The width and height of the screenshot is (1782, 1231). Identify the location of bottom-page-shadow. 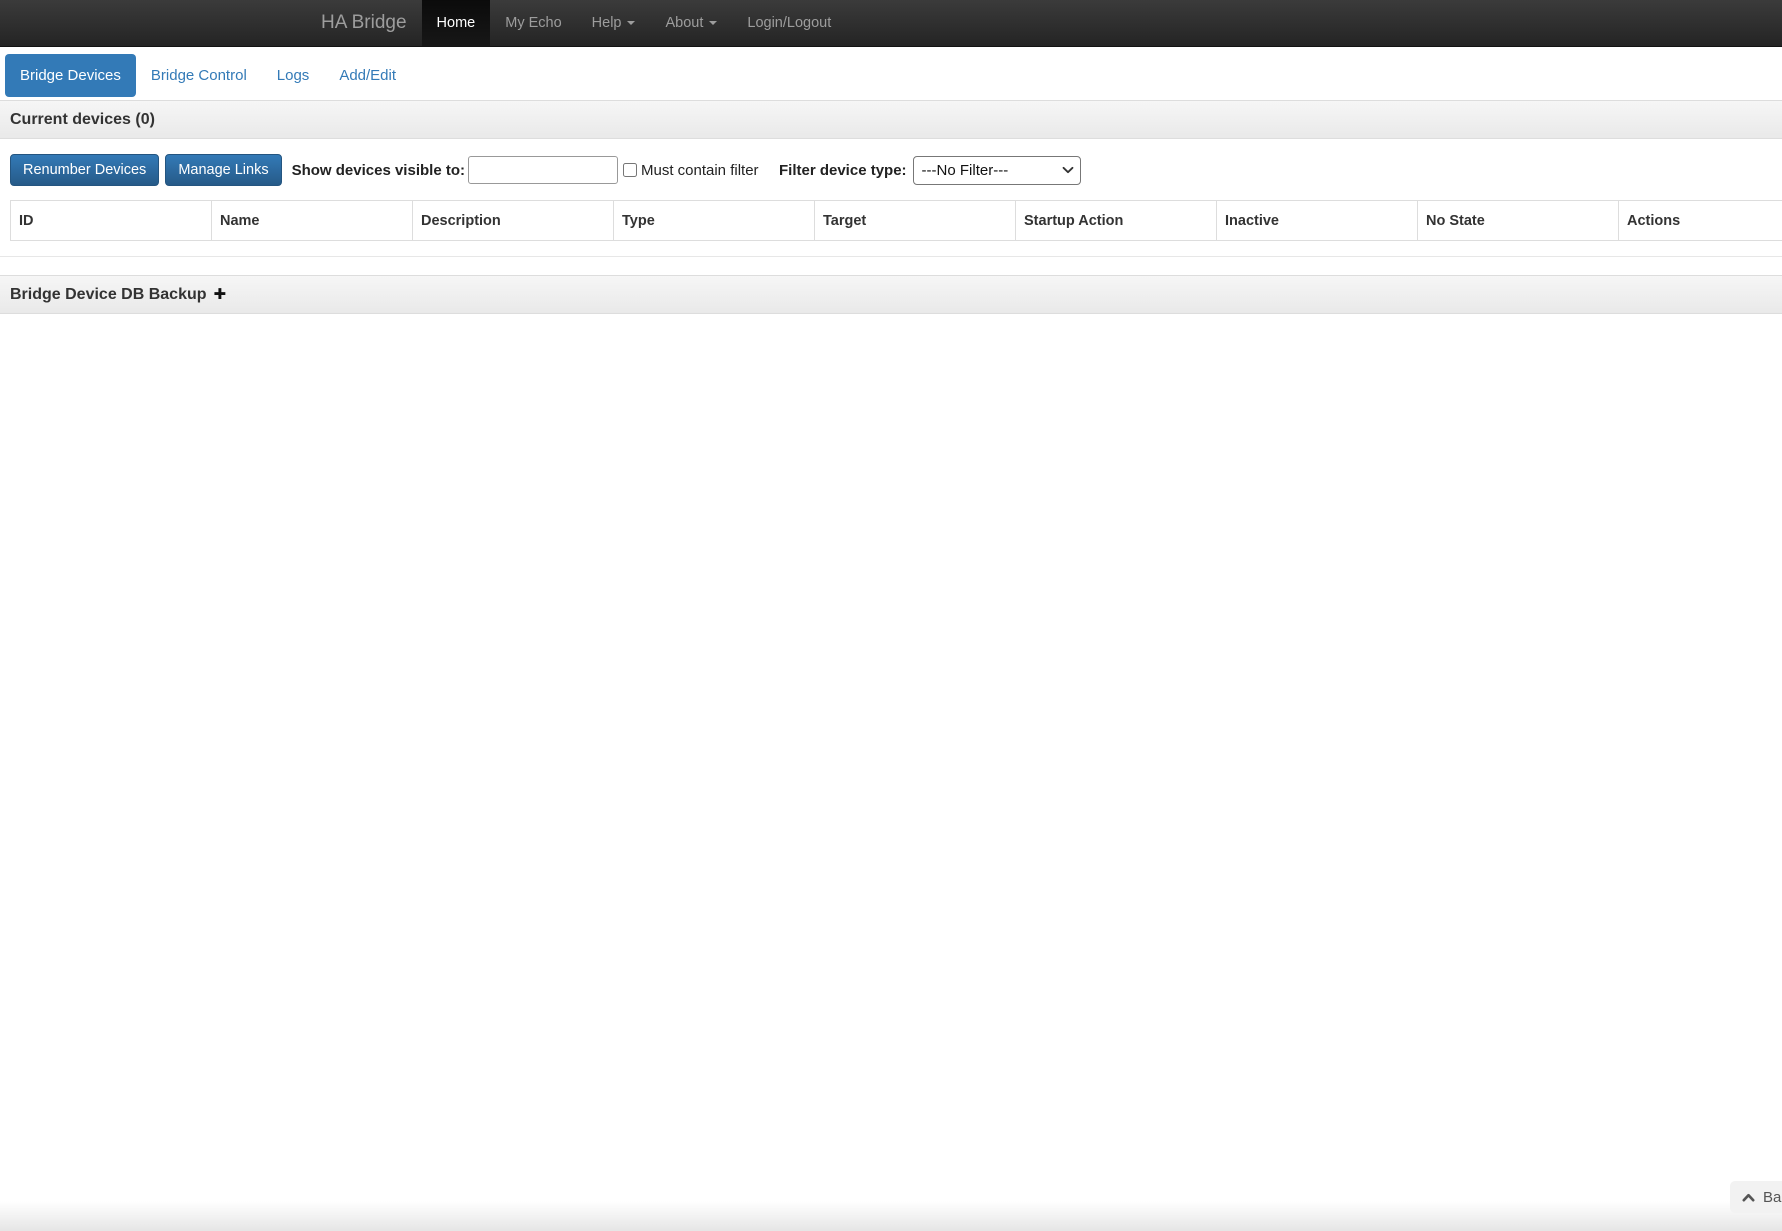
(891, 1216).